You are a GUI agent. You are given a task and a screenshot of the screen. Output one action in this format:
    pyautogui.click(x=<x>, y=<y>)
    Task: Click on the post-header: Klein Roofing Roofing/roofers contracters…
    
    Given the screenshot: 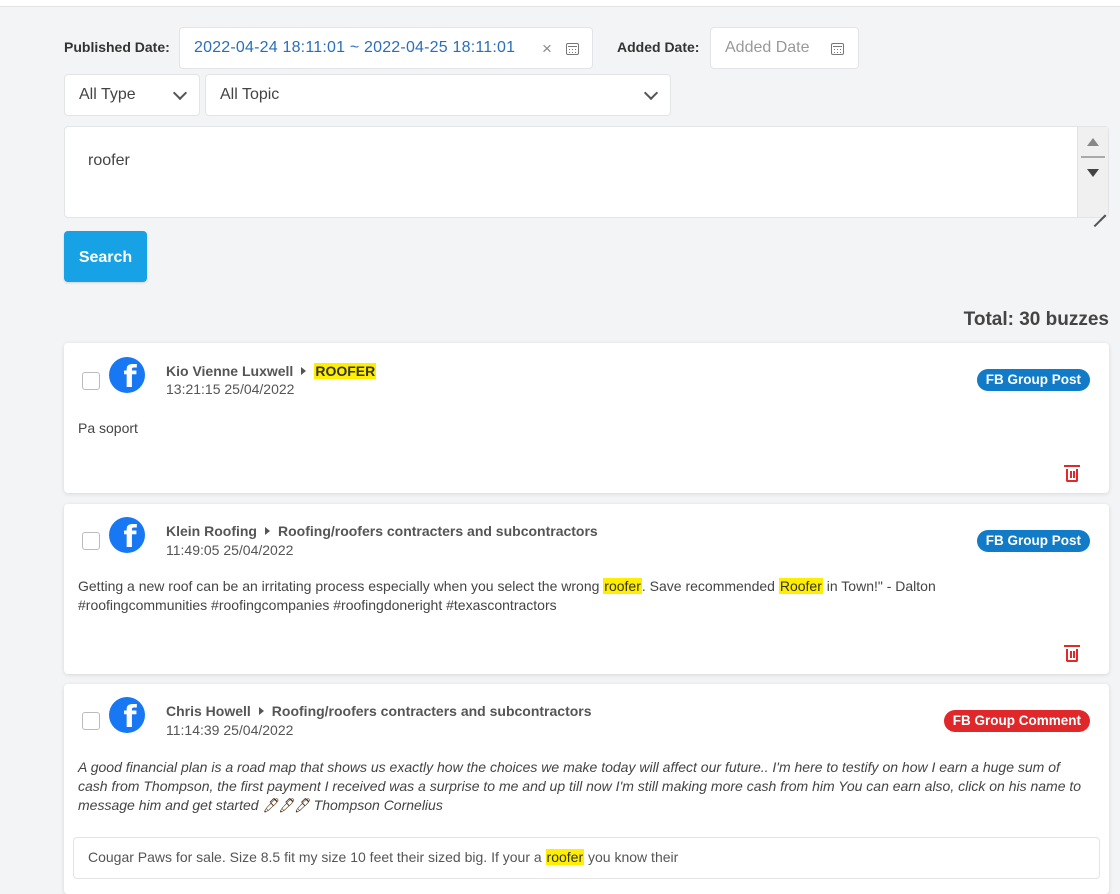 What is the action you would take?
    pyautogui.click(x=382, y=531)
    